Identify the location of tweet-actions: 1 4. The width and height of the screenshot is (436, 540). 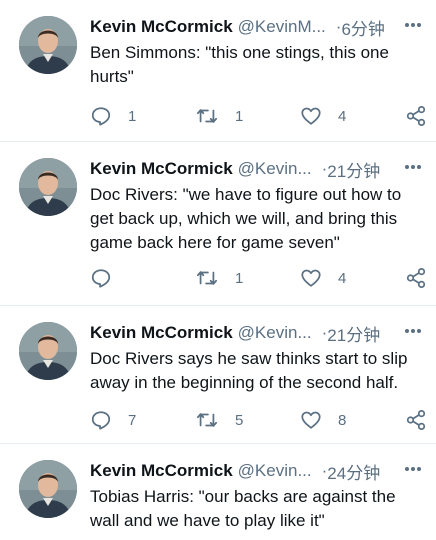
(263, 278).